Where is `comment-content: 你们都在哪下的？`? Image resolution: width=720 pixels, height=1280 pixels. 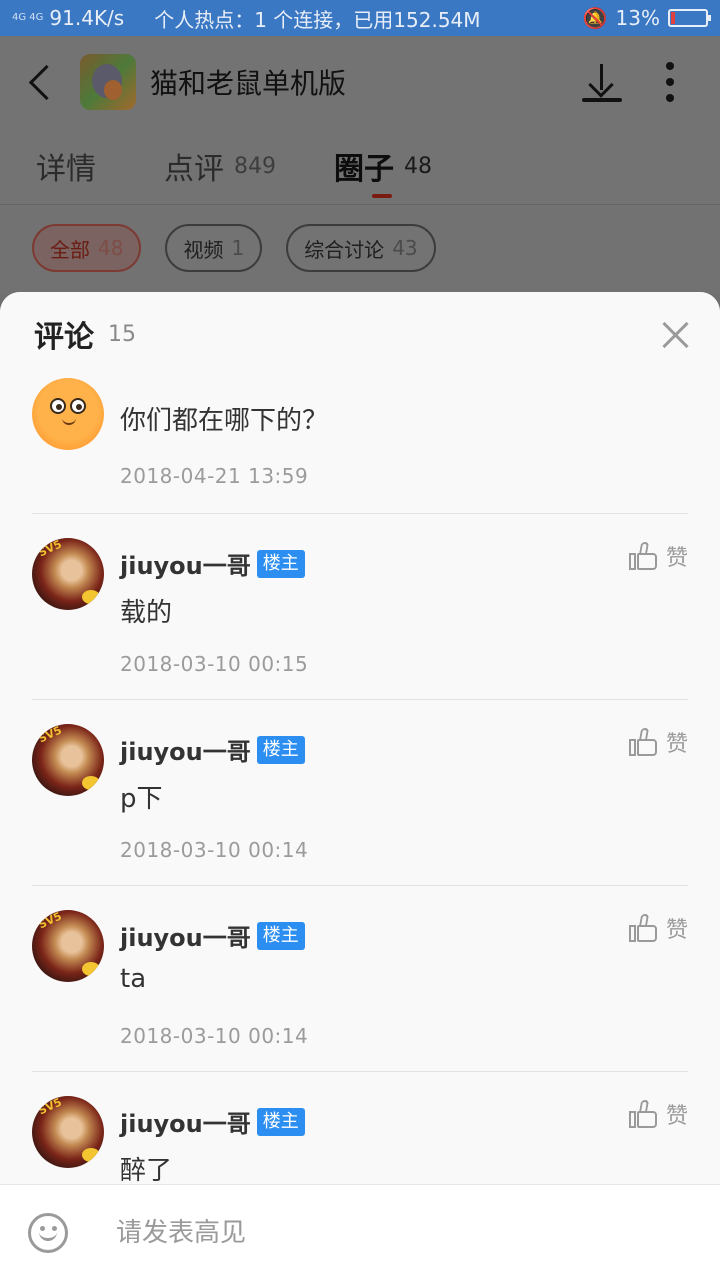 comment-content: 你们都在哪下的？ is located at coordinates (224, 421).